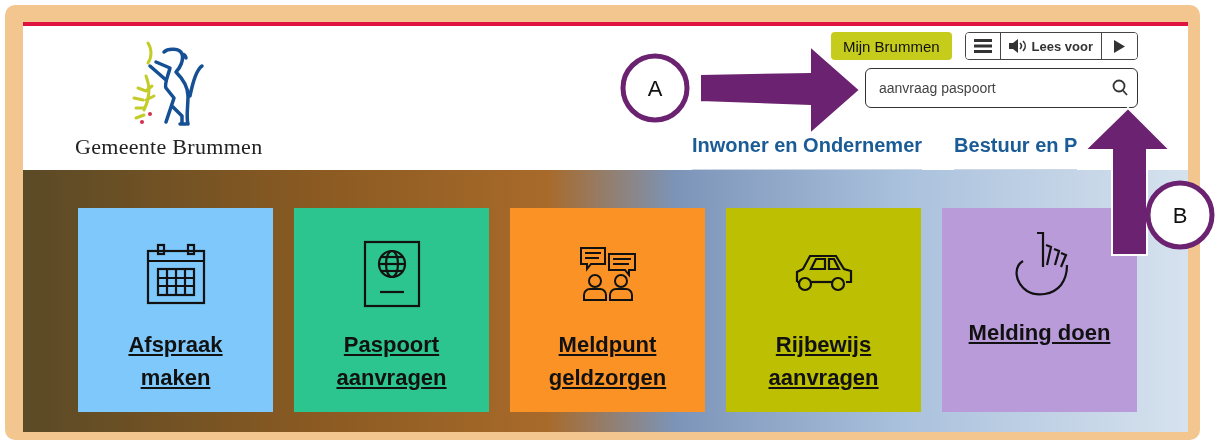 This screenshot has height=443, width=1217. Describe the element at coordinates (607, 274) in the screenshot. I see `people-chat-icon` at that location.